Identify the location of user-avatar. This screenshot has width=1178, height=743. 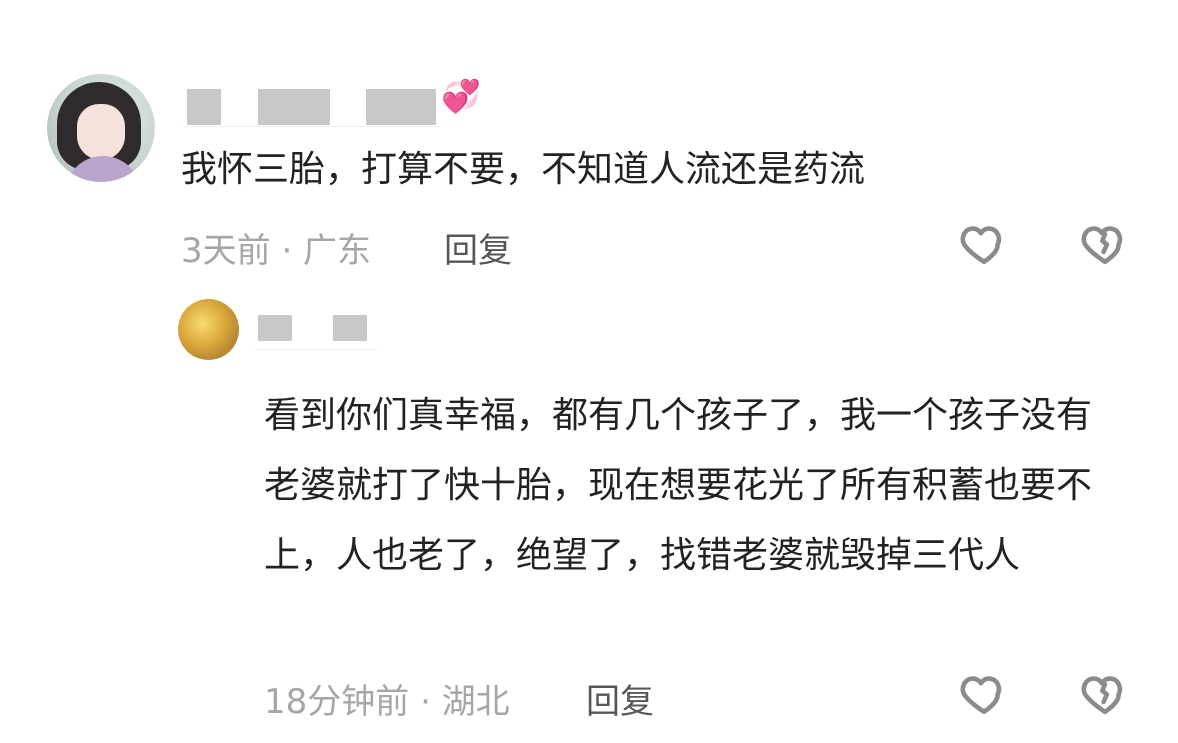
(101, 128).